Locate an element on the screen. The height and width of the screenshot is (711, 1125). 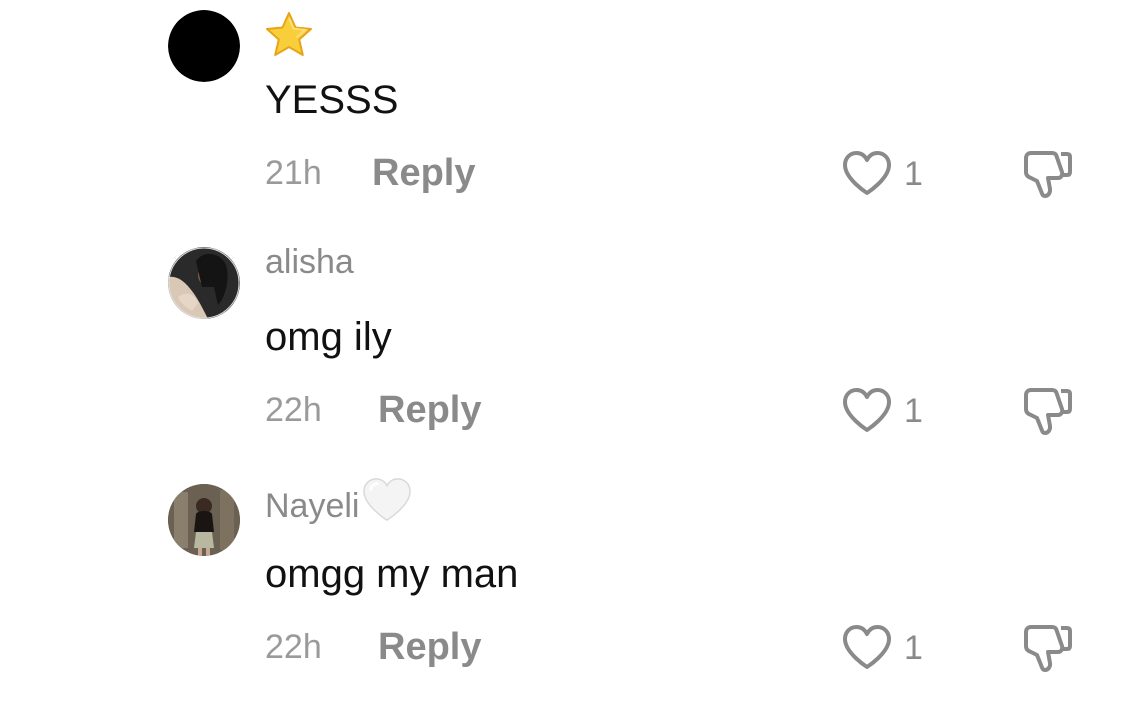
white-heart-icon is located at coordinates (387, 506).